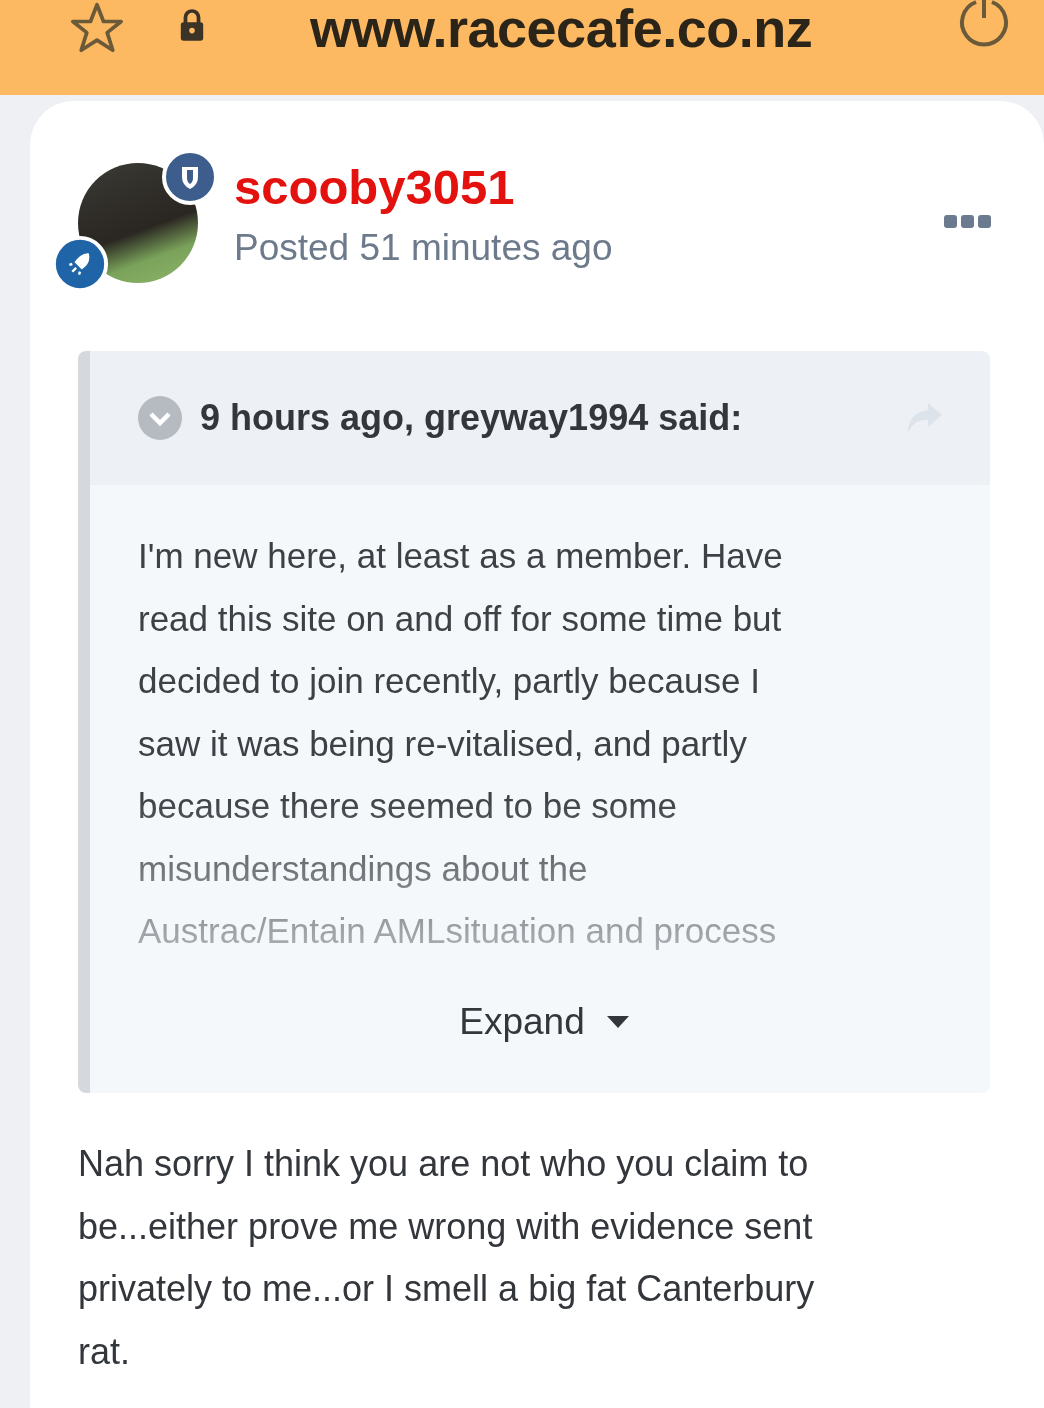  What do you see at coordinates (968, 222) in the screenshot?
I see `more-options-icon` at bounding box center [968, 222].